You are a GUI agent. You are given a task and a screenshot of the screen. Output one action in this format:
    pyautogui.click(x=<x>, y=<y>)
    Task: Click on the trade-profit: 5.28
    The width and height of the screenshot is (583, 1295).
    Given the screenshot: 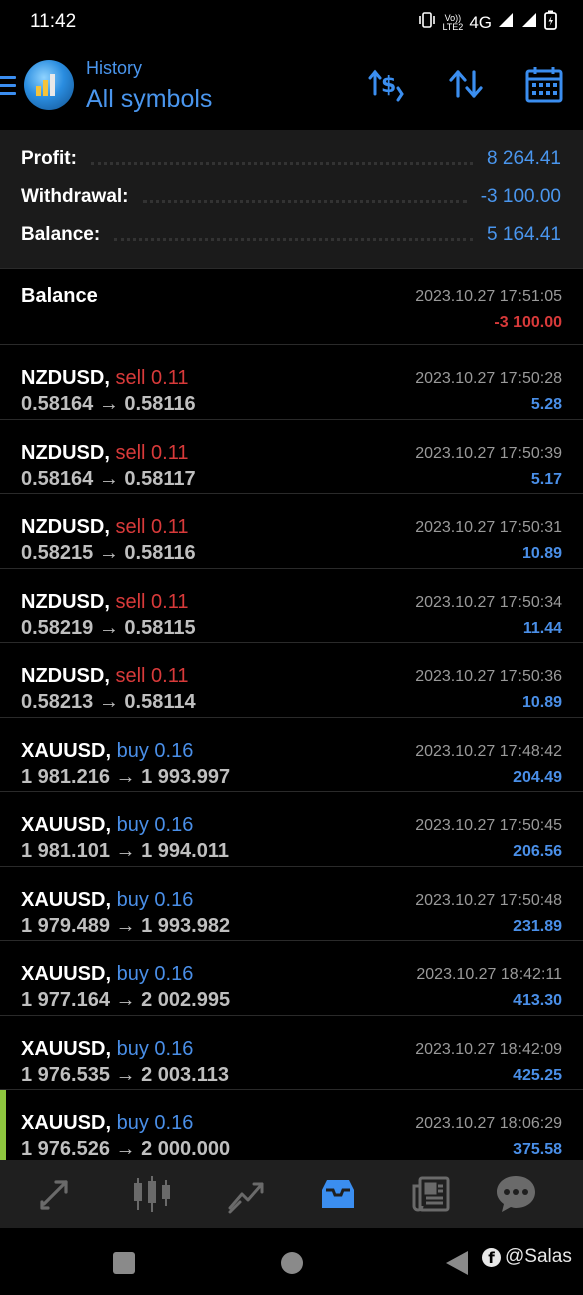 What is the action you would take?
    pyautogui.click(x=546, y=404)
    